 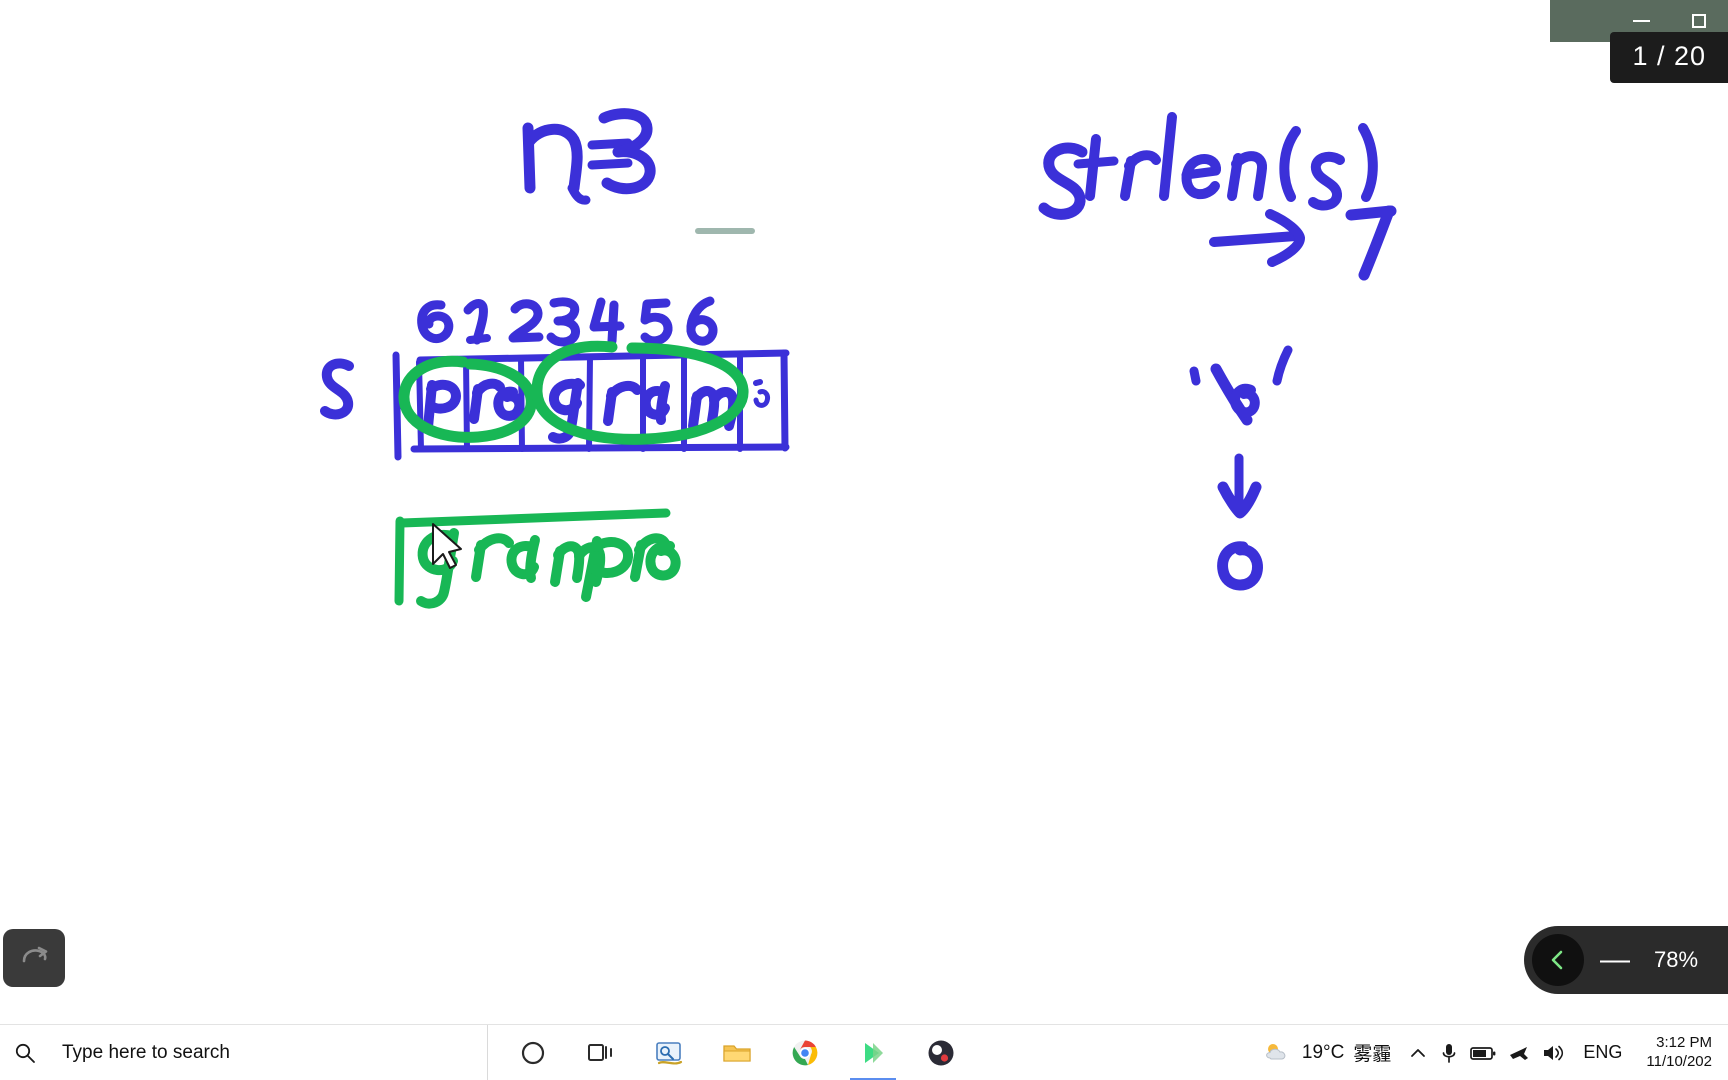 What do you see at coordinates (1217, 196) in the screenshot?
I see `strlen-text` at bounding box center [1217, 196].